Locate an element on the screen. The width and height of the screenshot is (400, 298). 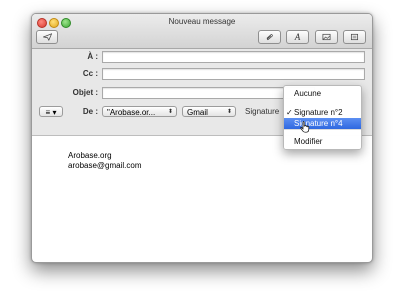
photo-icon is located at coordinates (326, 37).